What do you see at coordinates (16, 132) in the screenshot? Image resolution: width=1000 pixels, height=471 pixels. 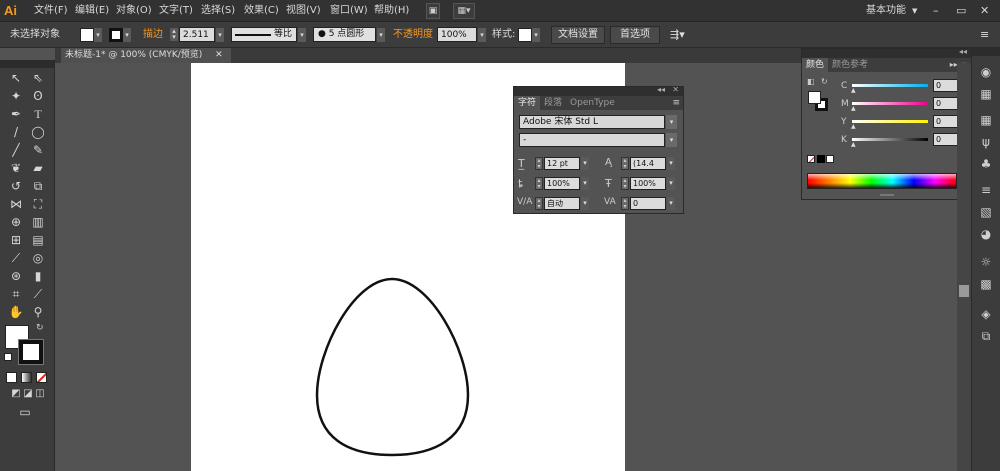 I see `line-tool-icon: /` at bounding box center [16, 132].